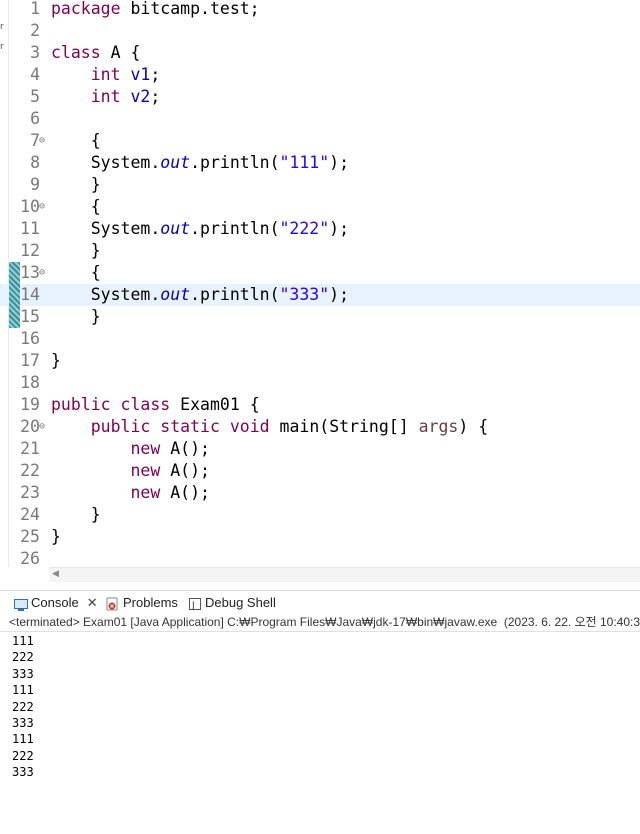 The height and width of the screenshot is (834, 640). I want to click on scroll-left-icon: ◀, so click(55, 574).